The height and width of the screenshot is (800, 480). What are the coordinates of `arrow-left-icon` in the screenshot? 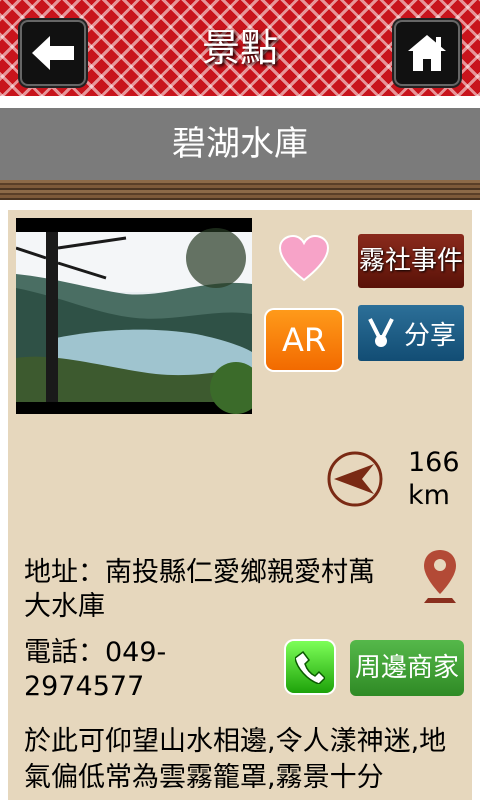 It's located at (53, 53).